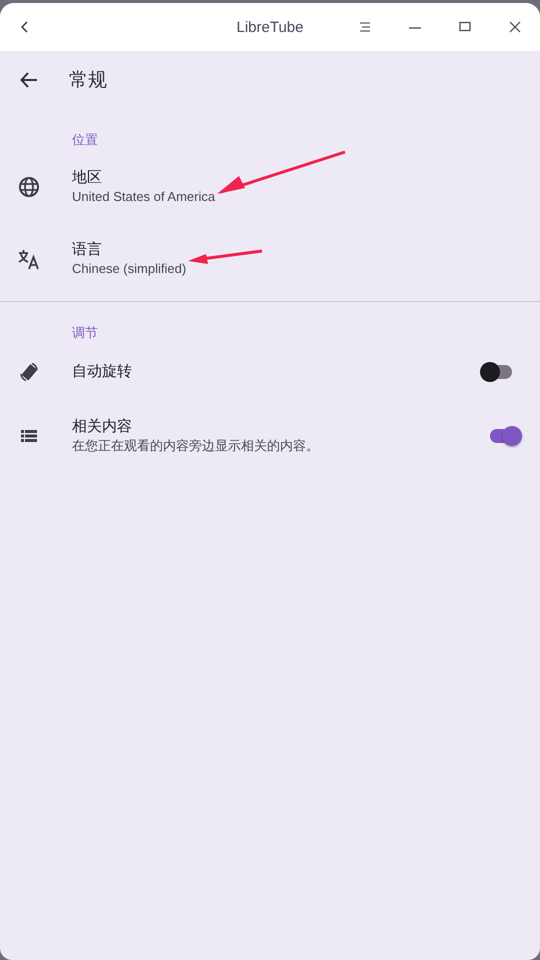  Describe the element at coordinates (270, 259) in the screenshot. I see `settings-item: 语言 Chinese (simplified)` at that location.